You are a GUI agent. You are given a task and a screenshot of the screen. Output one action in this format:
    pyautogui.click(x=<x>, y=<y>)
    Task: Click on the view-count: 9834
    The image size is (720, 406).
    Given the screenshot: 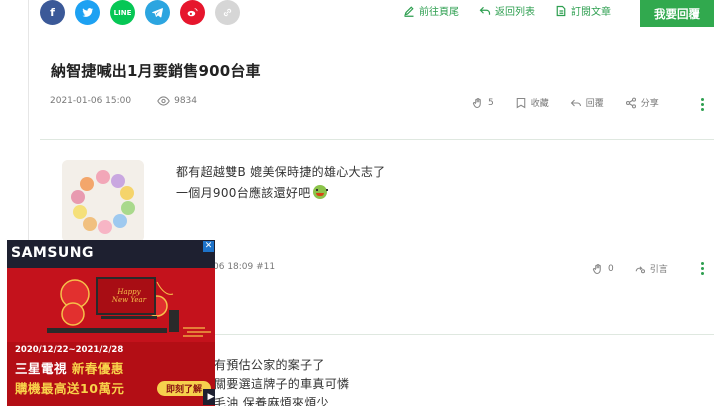 What is the action you would take?
    pyautogui.click(x=177, y=101)
    